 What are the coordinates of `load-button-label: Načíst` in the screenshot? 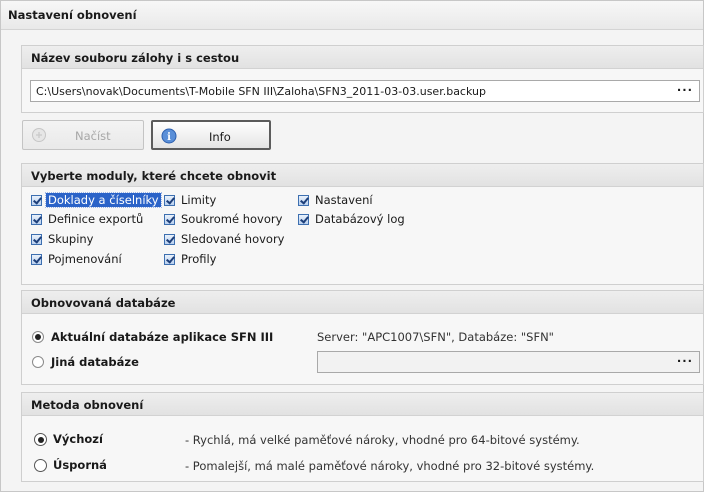 It's located at (93, 136).